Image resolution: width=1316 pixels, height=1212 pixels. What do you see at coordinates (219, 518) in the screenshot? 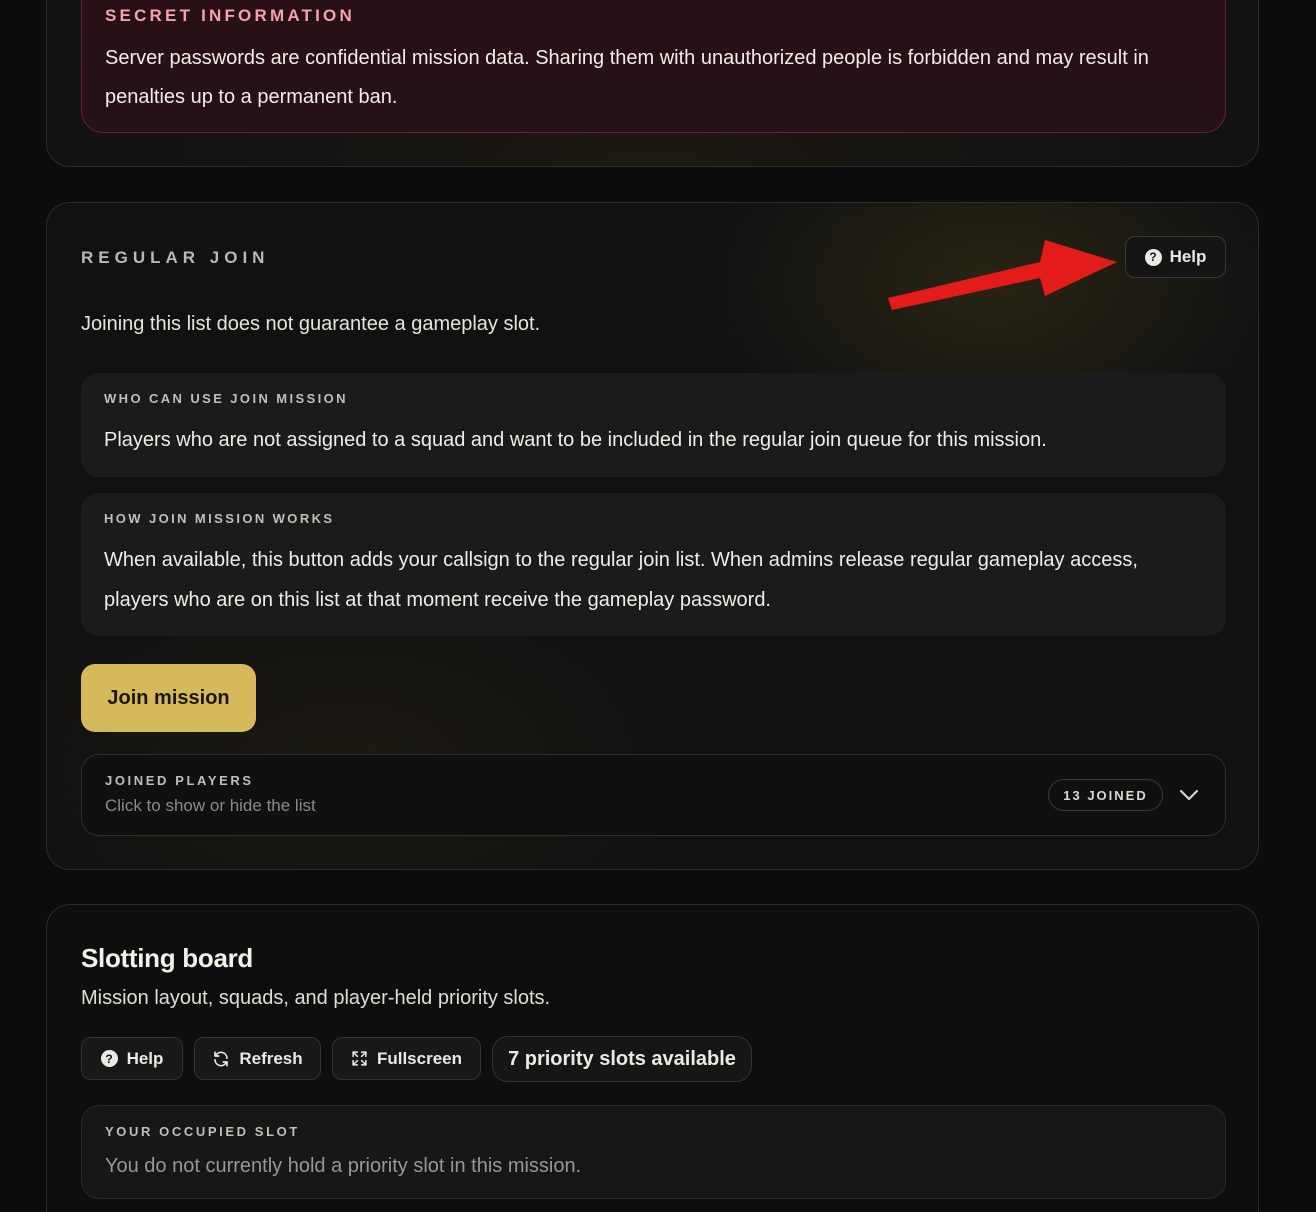
I see `how-it-works-label: HOW JOIN MISSION WORKS` at bounding box center [219, 518].